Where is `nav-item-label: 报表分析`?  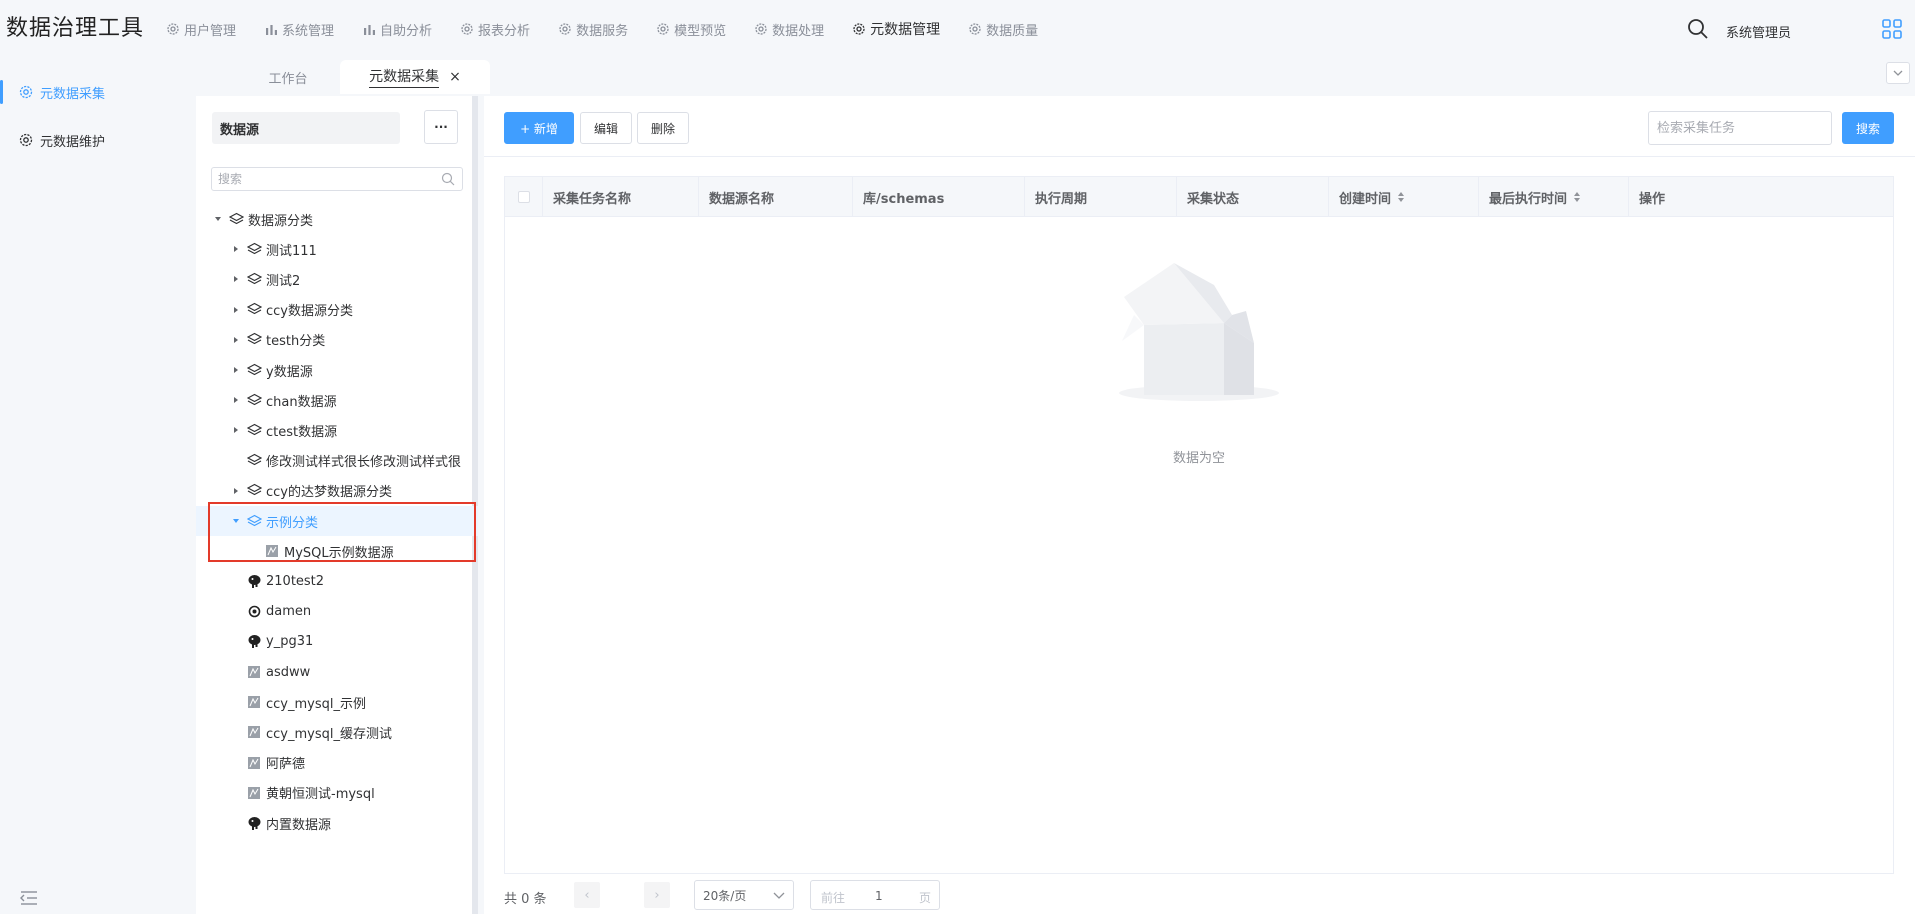 nav-item-label: 报表分析 is located at coordinates (504, 31).